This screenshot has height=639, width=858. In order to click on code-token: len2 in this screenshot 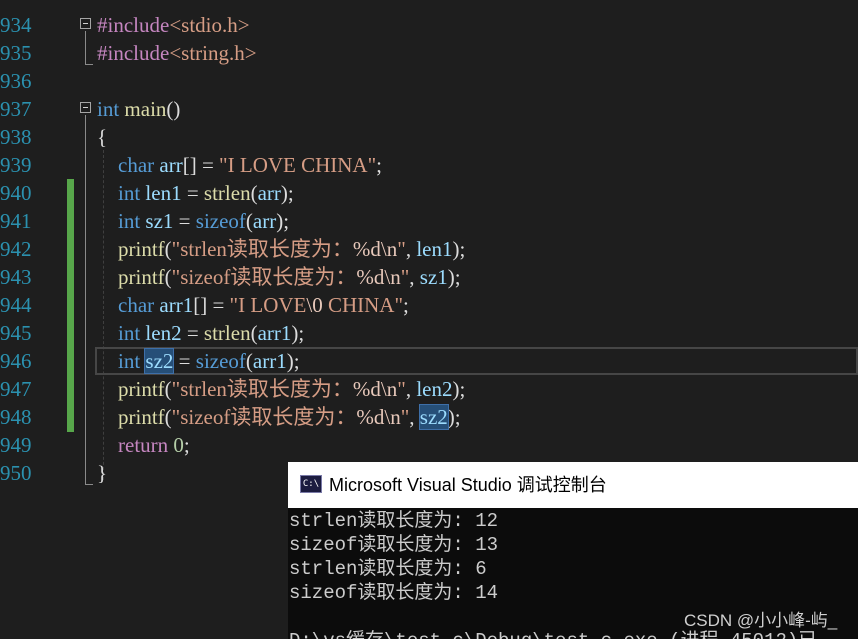, I will do `click(163, 333)`.